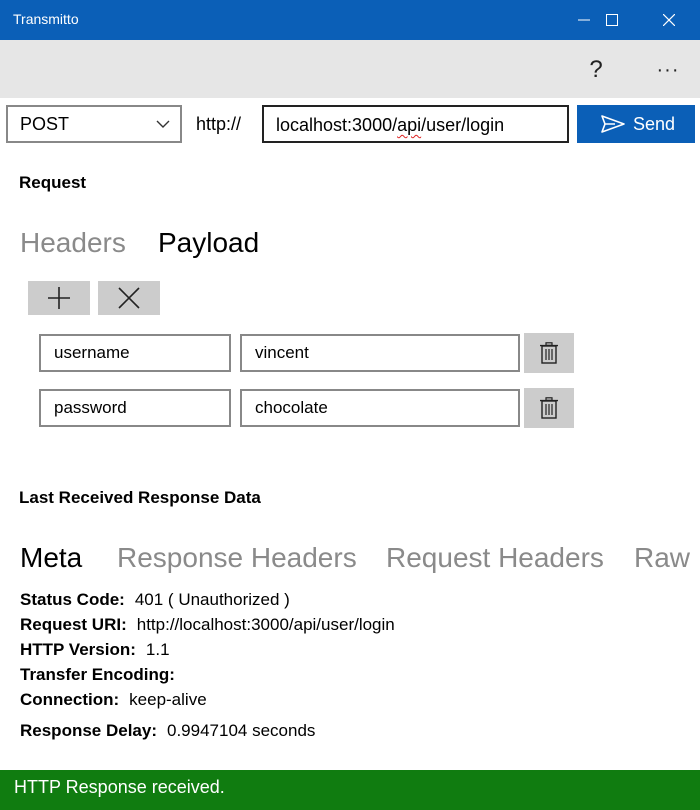  I want to click on app-title: Transmitto, so click(46, 19).